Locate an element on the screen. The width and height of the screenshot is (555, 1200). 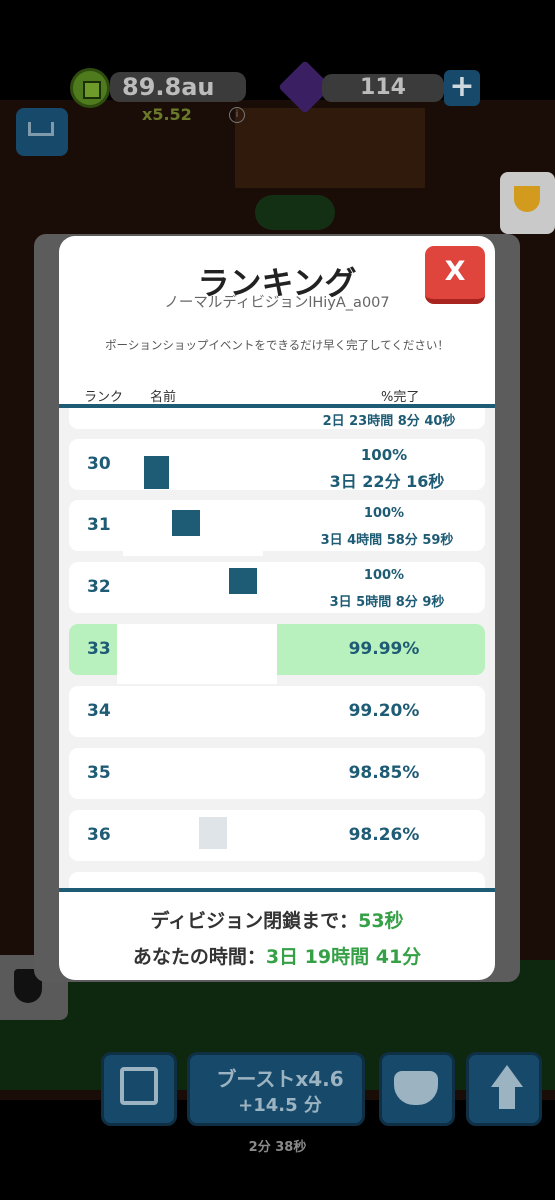
boost-multiplier: x4.6 is located at coordinates (319, 1079).